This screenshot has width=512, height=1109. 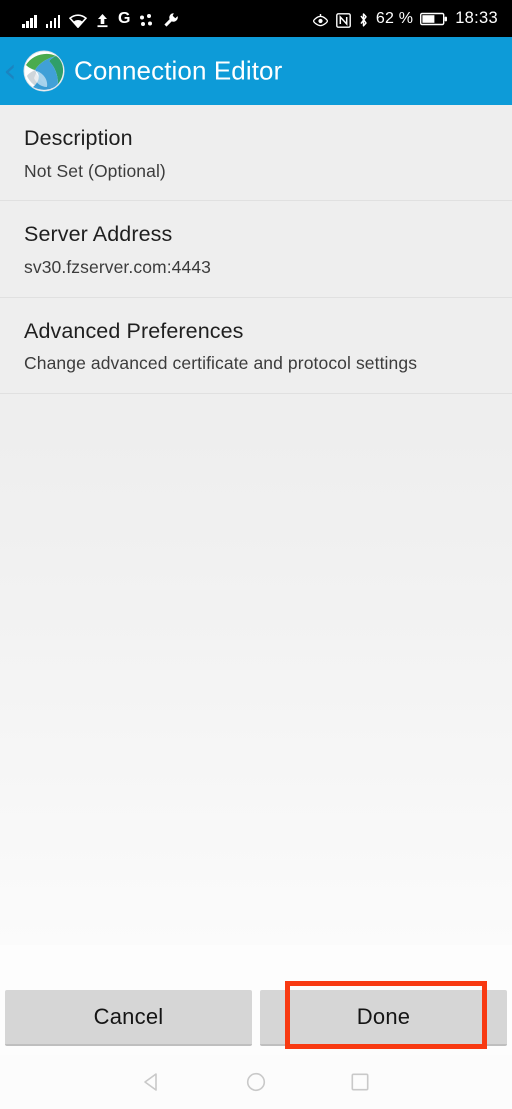 I want to click on list-item-title: Description, so click(x=78, y=138).